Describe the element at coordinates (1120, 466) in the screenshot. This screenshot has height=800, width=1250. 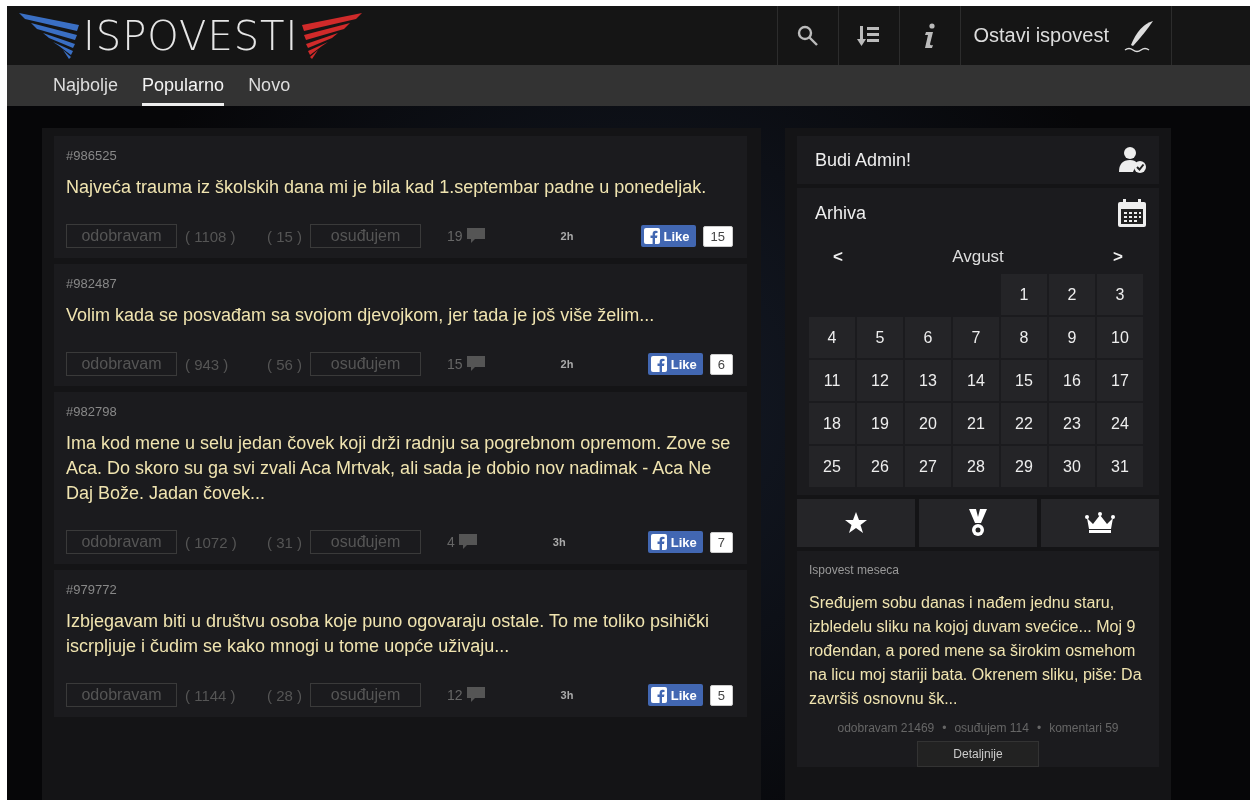
I see `calendar-day: 31` at that location.